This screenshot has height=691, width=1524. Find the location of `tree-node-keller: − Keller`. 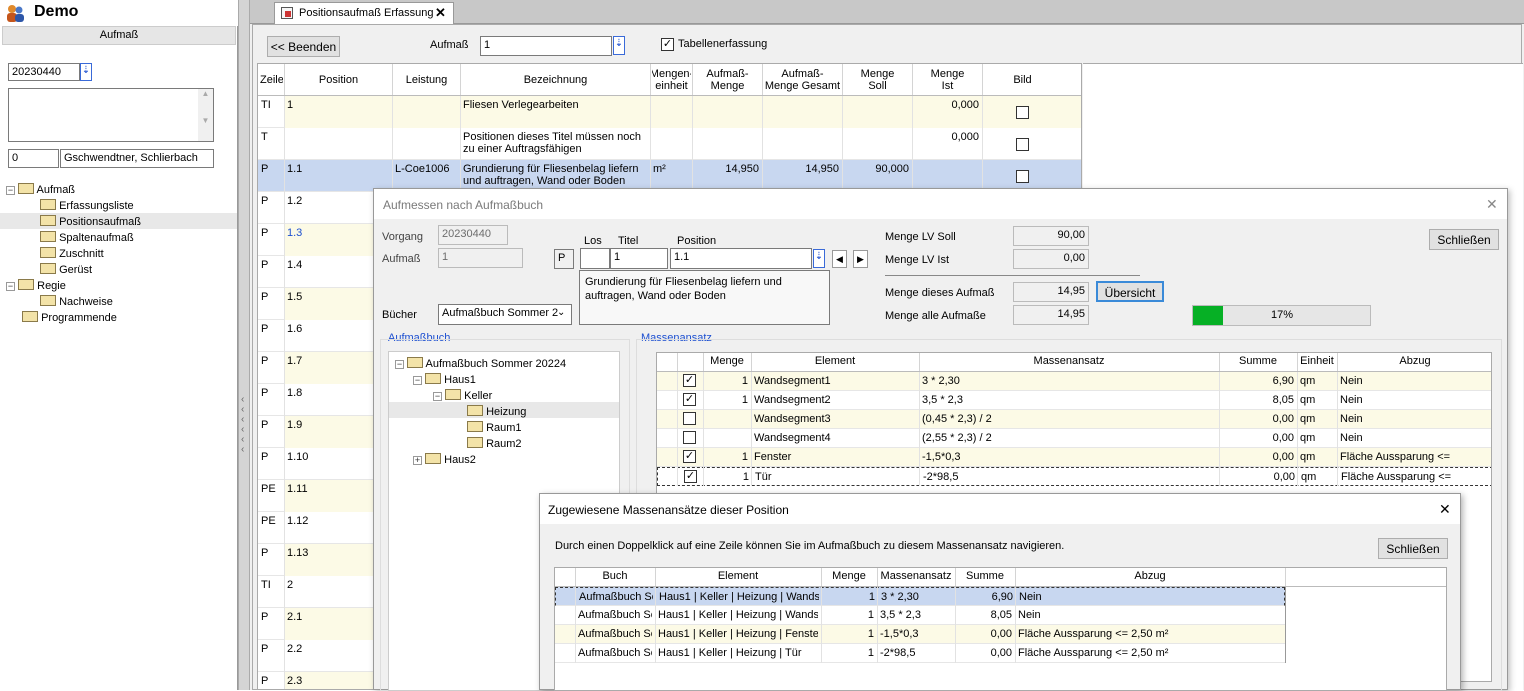

tree-node-keller: − Keller is located at coordinates (462, 395).